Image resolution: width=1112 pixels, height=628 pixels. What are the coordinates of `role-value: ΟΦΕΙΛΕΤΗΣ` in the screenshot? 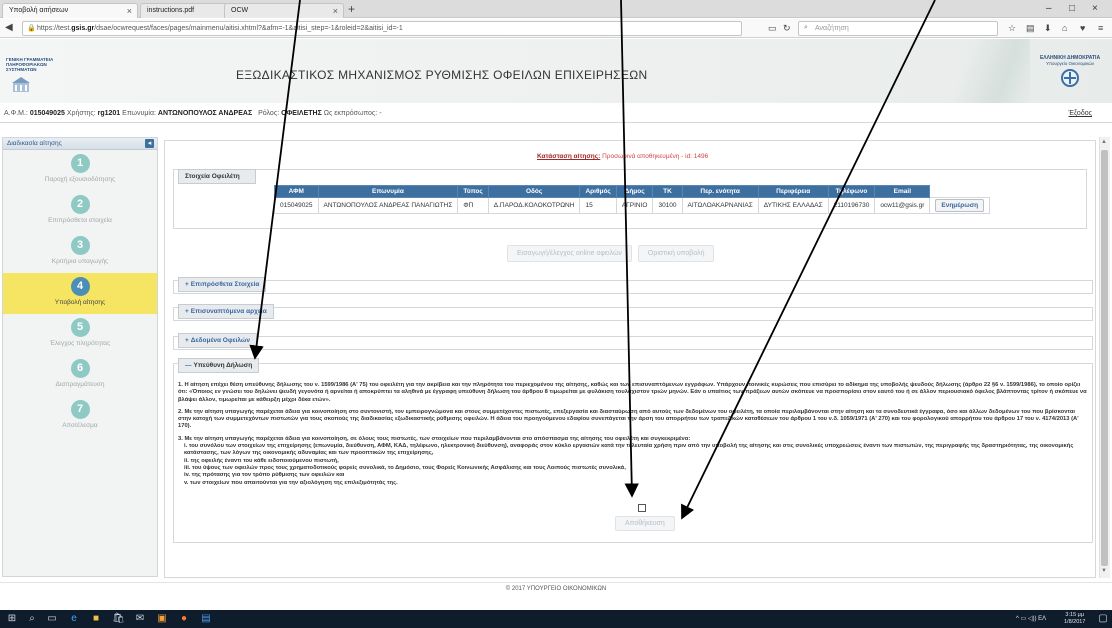 It's located at (301, 113).